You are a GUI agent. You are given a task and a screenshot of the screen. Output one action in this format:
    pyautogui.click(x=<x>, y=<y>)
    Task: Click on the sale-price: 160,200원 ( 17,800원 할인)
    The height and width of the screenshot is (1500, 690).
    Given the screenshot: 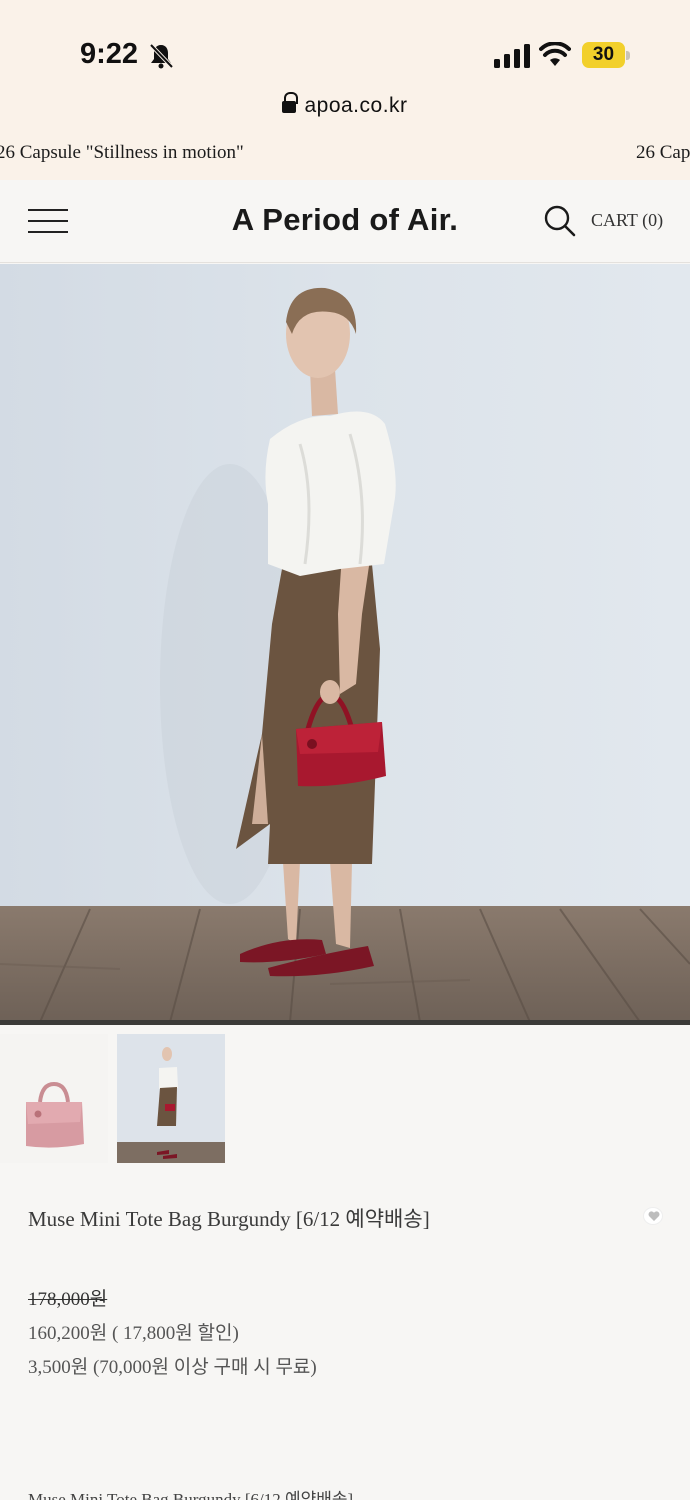 What is the action you would take?
    pyautogui.click(x=133, y=1333)
    